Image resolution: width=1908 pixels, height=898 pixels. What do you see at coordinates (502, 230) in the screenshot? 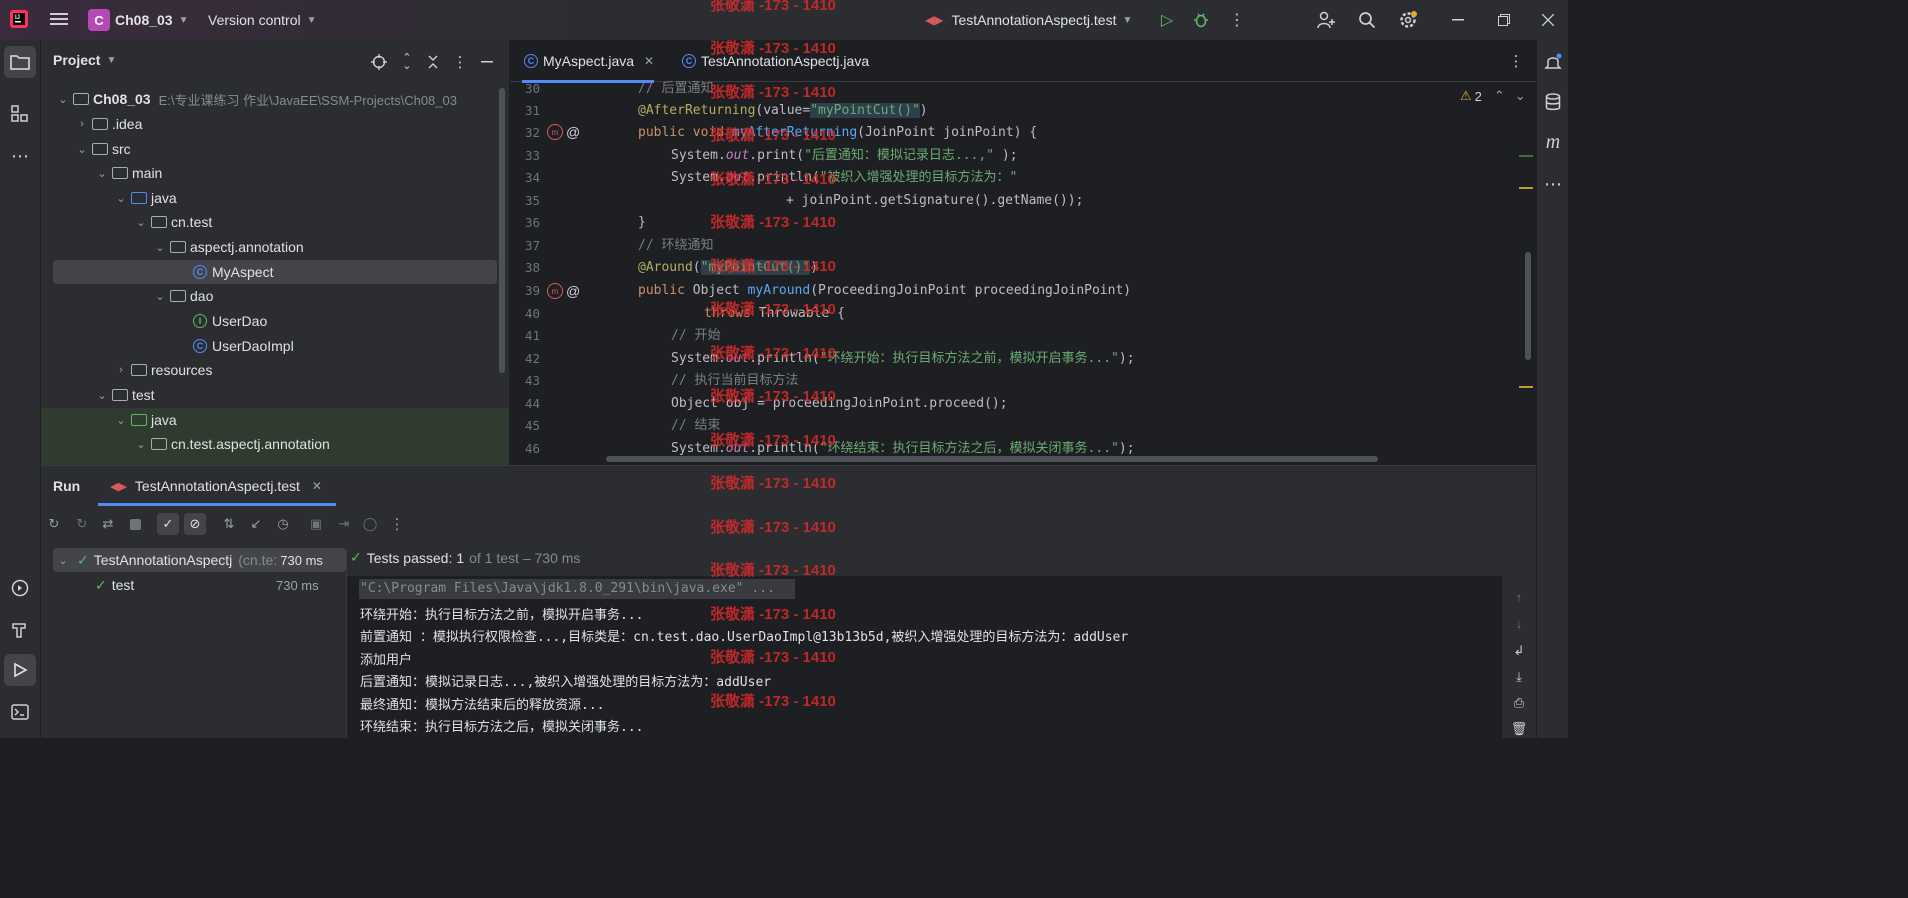
I see `project-scrollbar` at bounding box center [502, 230].